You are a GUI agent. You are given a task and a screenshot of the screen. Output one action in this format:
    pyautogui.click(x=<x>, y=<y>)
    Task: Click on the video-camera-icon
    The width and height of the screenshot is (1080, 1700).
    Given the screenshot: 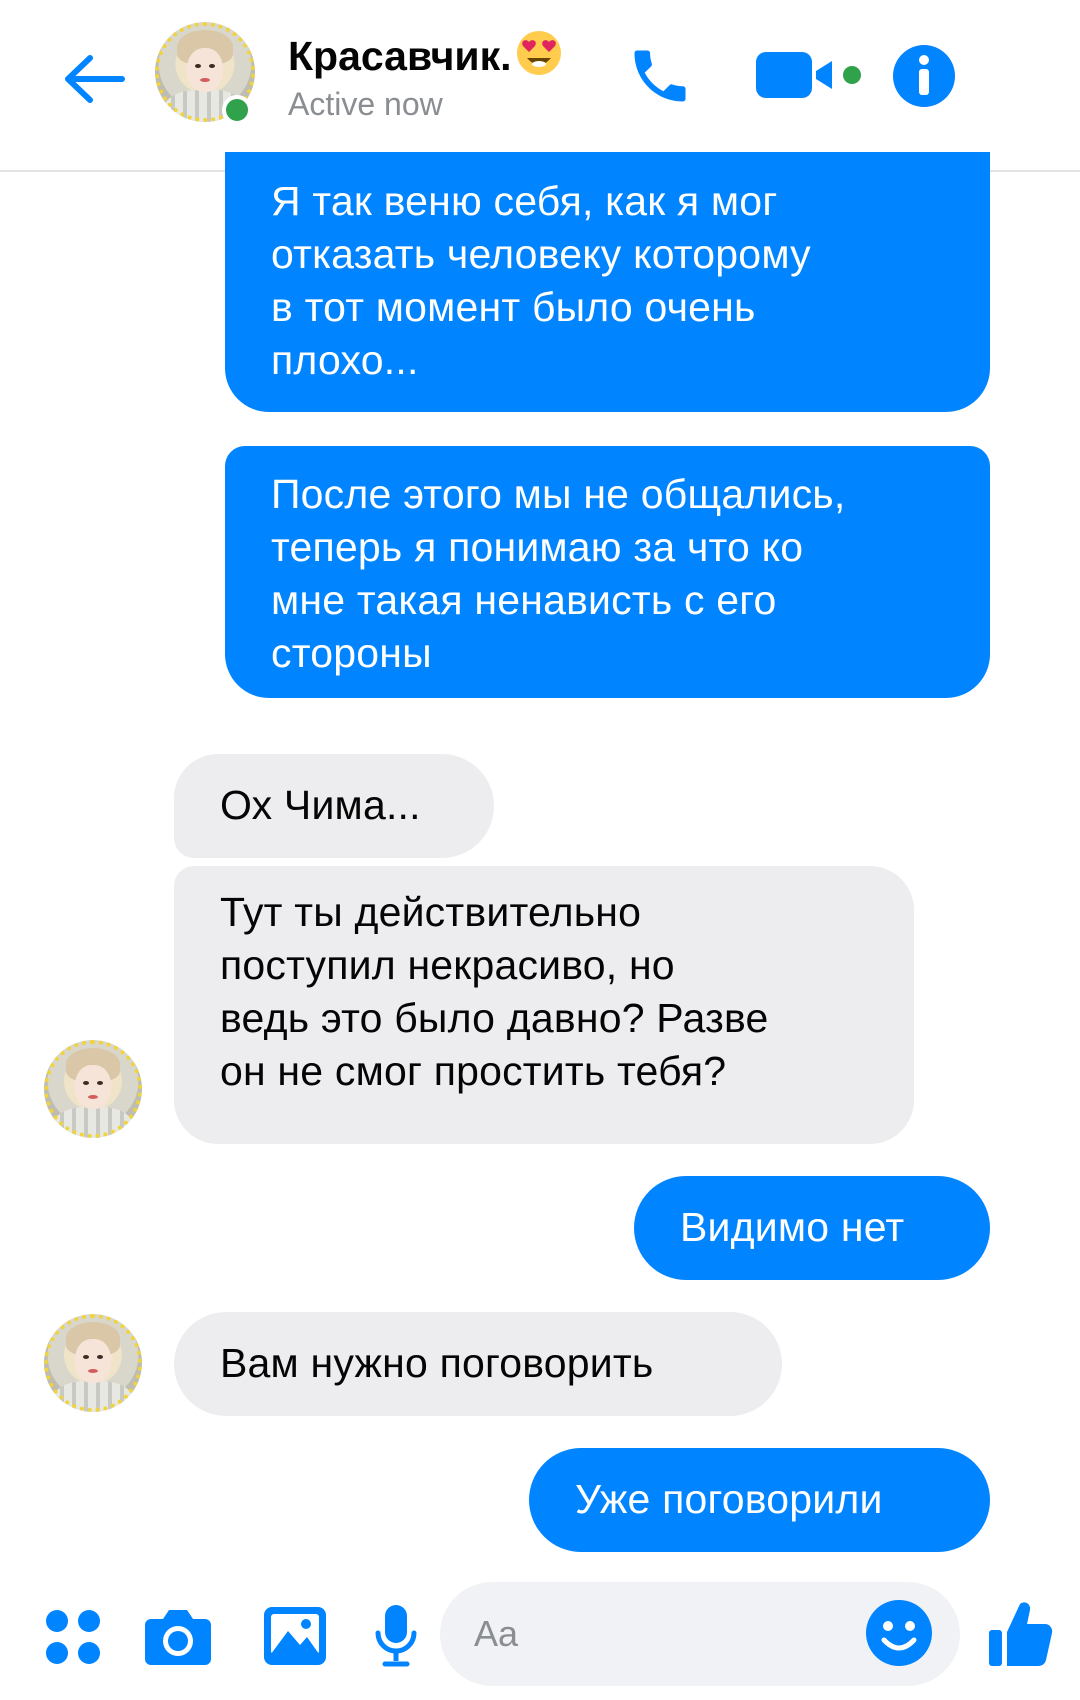 What is the action you would take?
    pyautogui.click(x=808, y=75)
    